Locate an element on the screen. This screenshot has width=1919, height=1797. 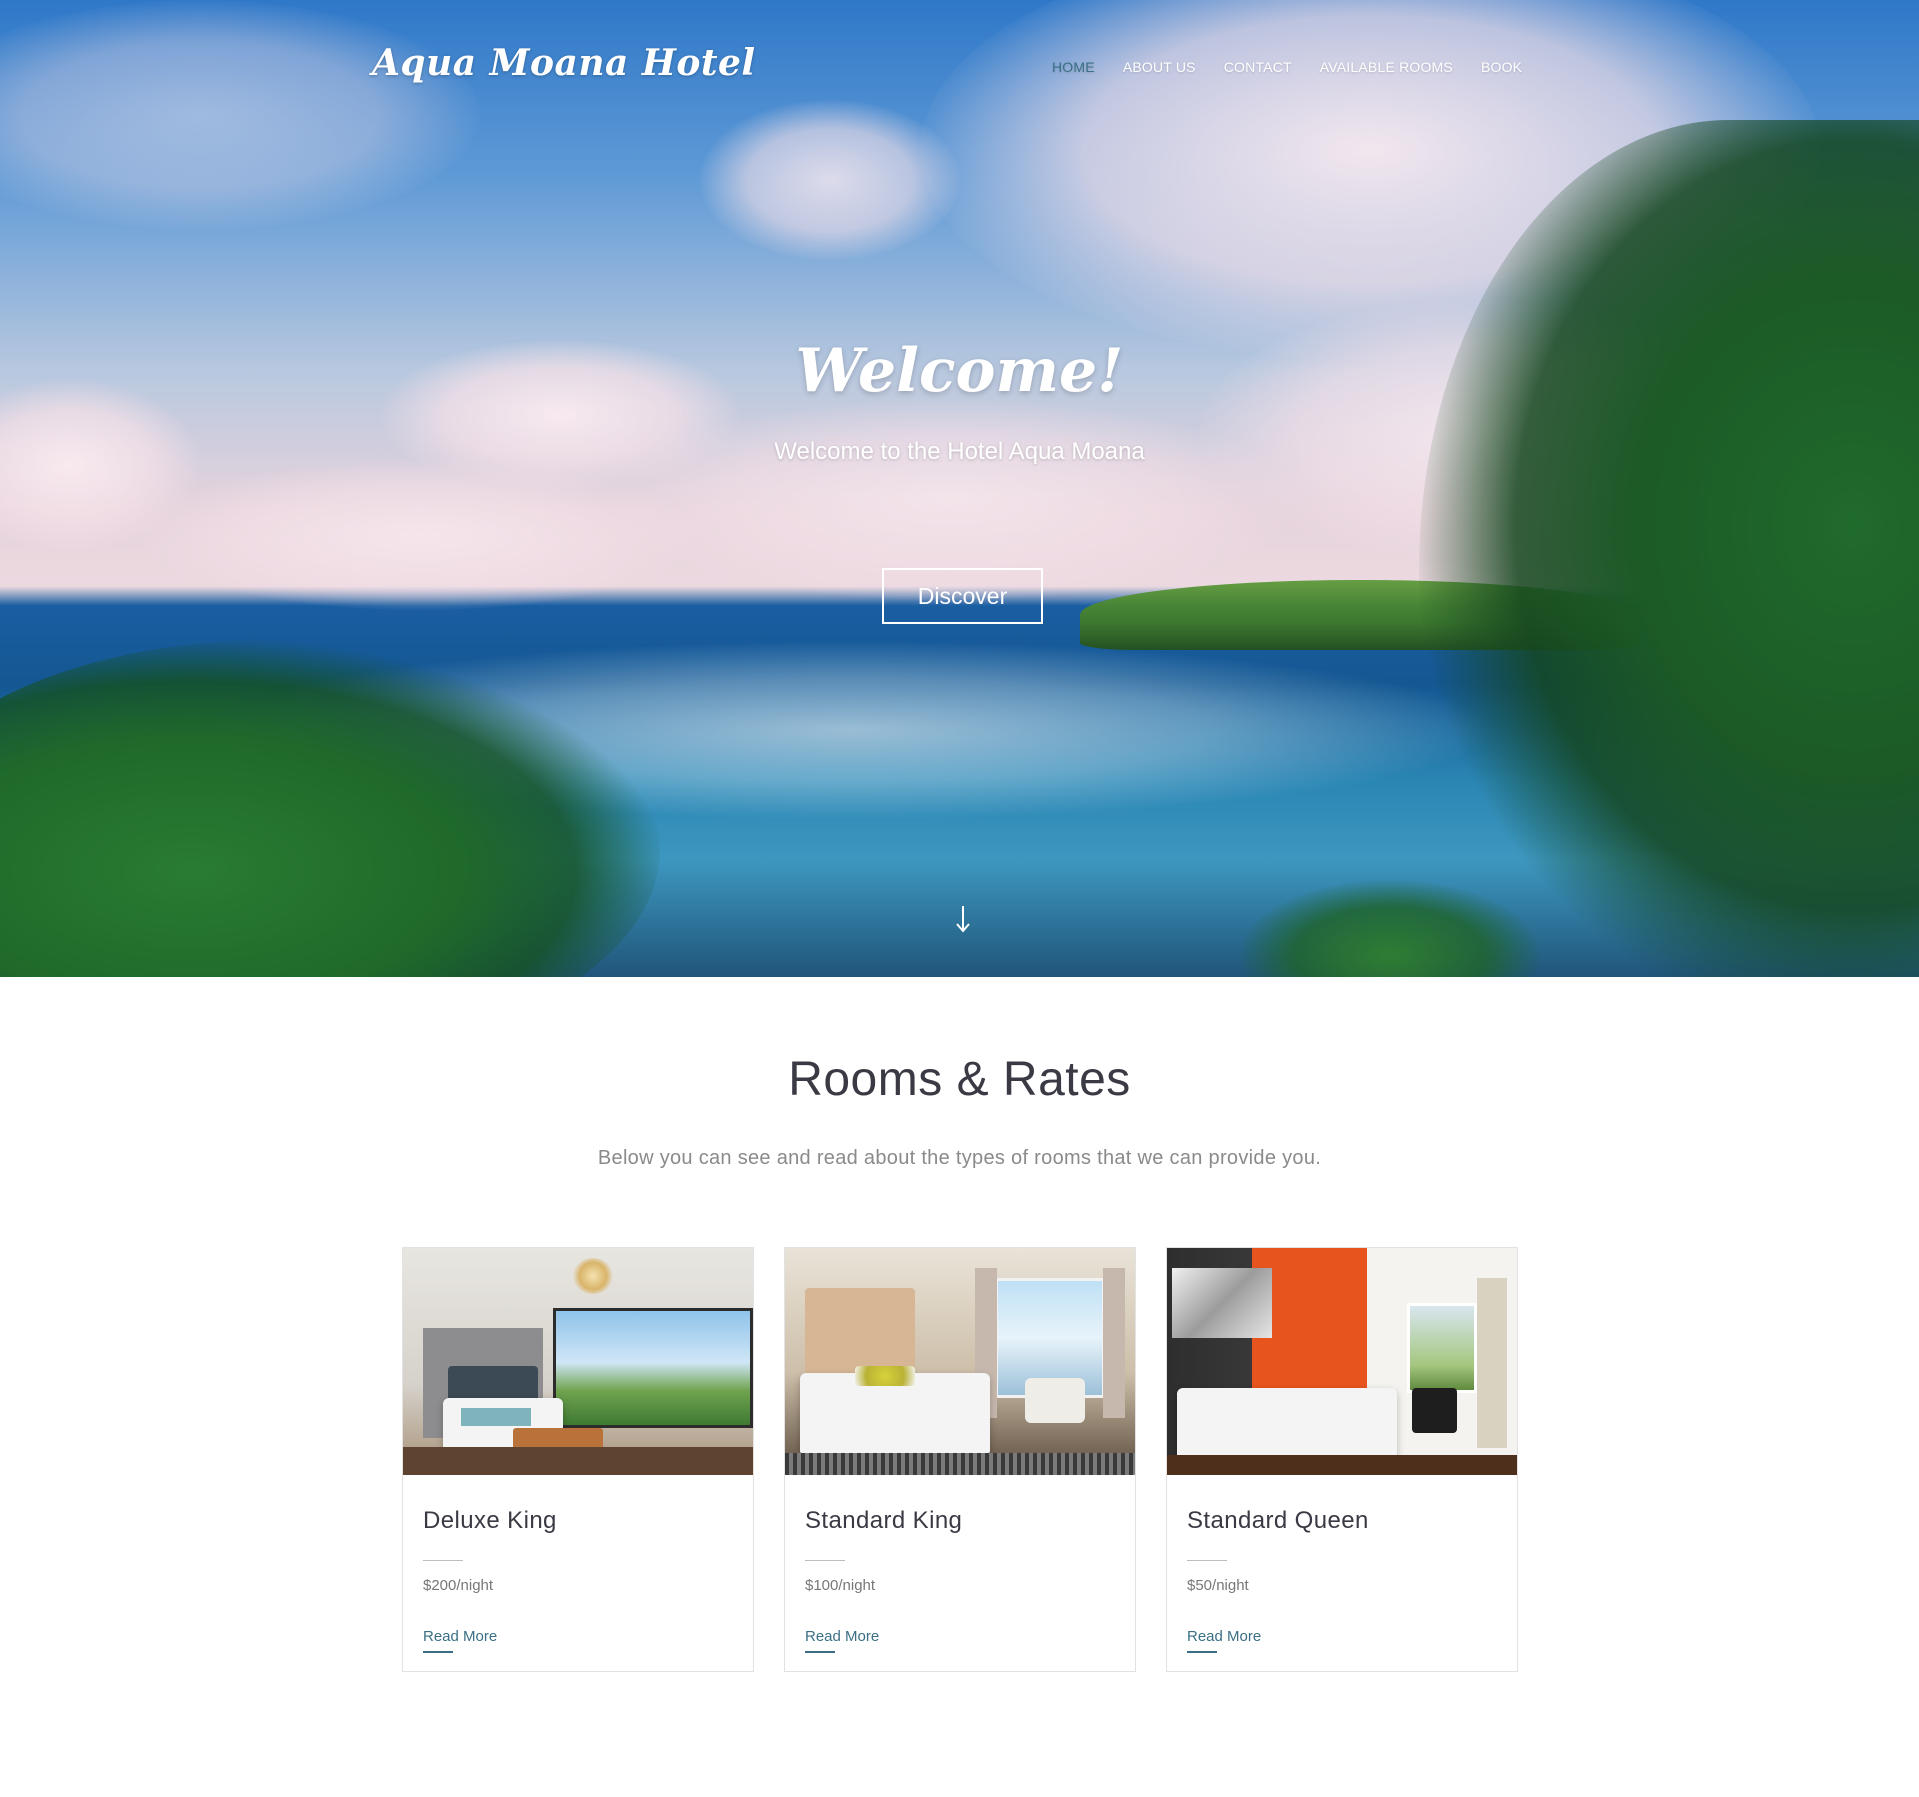
arrow-down-icon is located at coordinates (963, 924).